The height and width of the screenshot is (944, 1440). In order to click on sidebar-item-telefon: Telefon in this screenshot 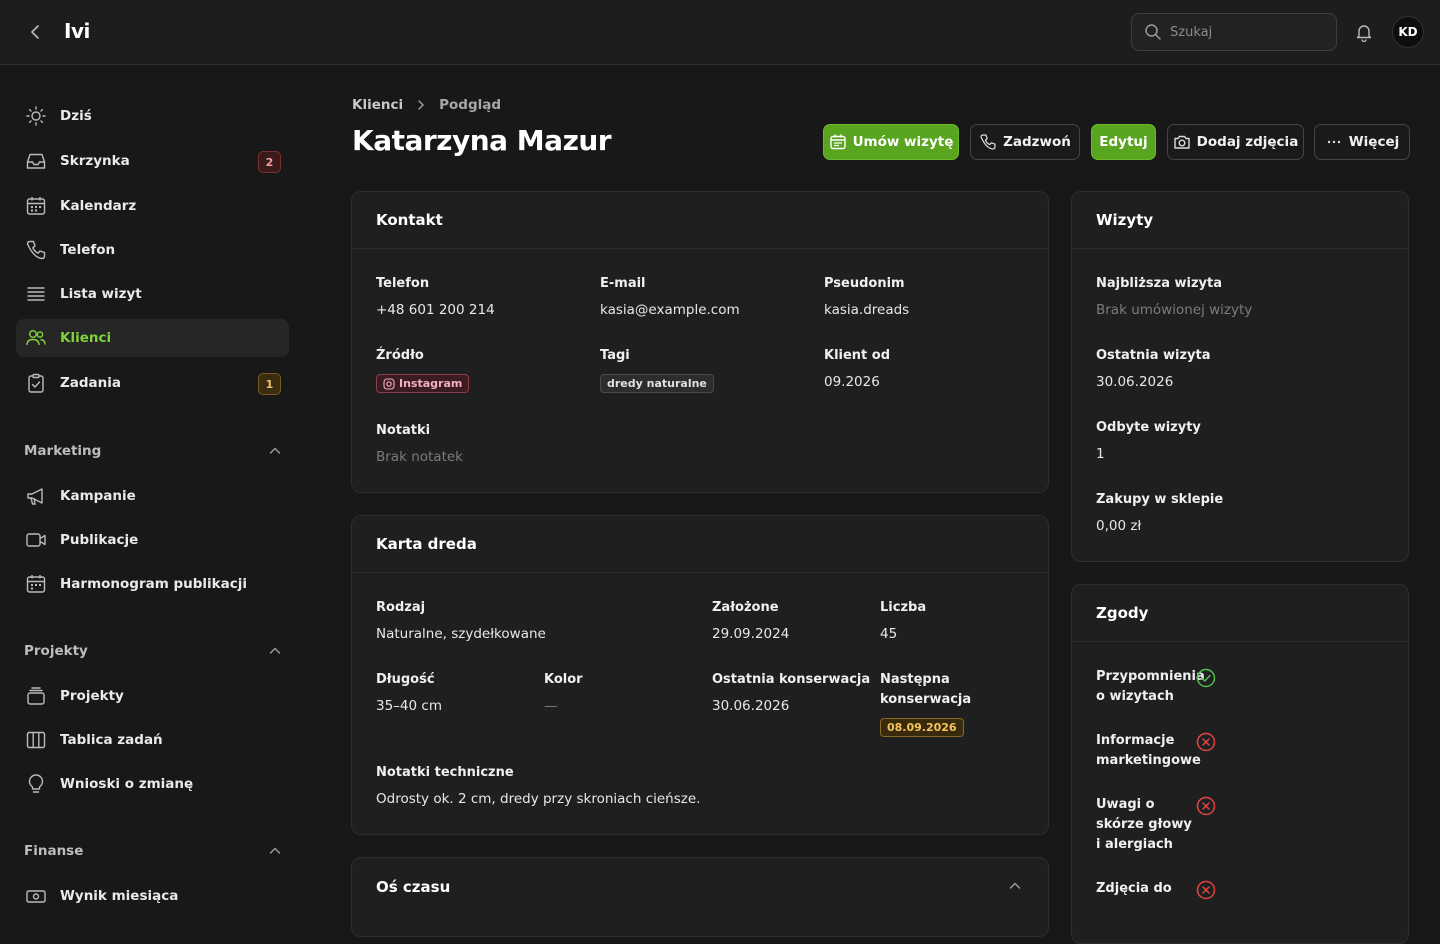, I will do `click(152, 250)`.